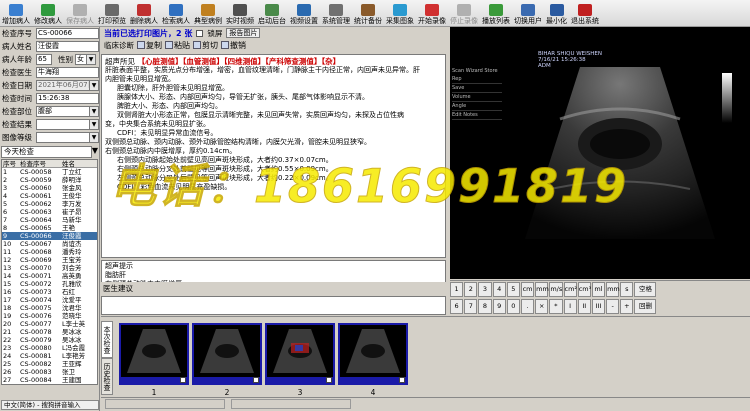 The width and height of the screenshot is (750, 411). I want to click on table-row: 1 CS-00058 丁立红, so click(49, 172).